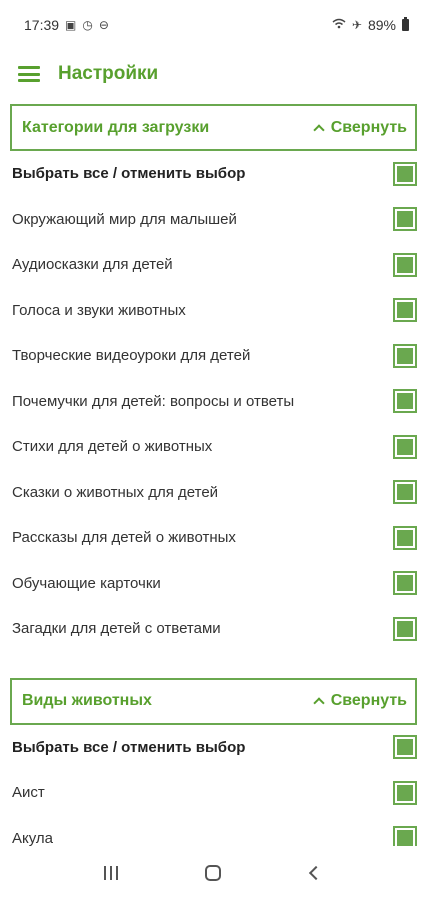 The image size is (427, 900). I want to click on list-item: Обучающие карточки, so click(213, 584).